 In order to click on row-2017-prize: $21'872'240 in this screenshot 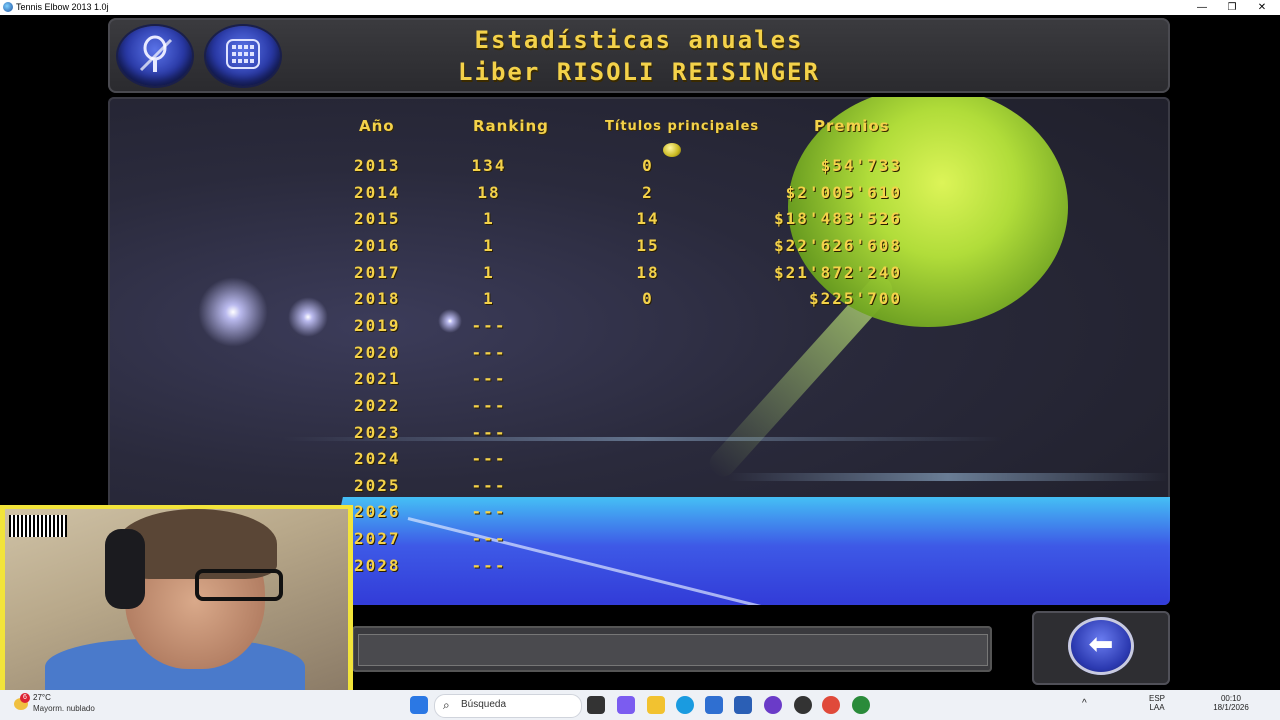, I will do `click(838, 272)`.